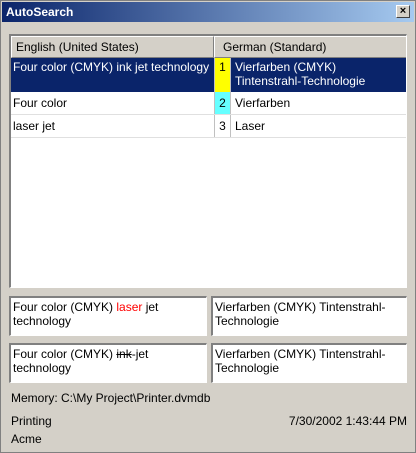 The height and width of the screenshot is (453, 416). What do you see at coordinates (222, 103) in the screenshot?
I see `match-number: 2` at bounding box center [222, 103].